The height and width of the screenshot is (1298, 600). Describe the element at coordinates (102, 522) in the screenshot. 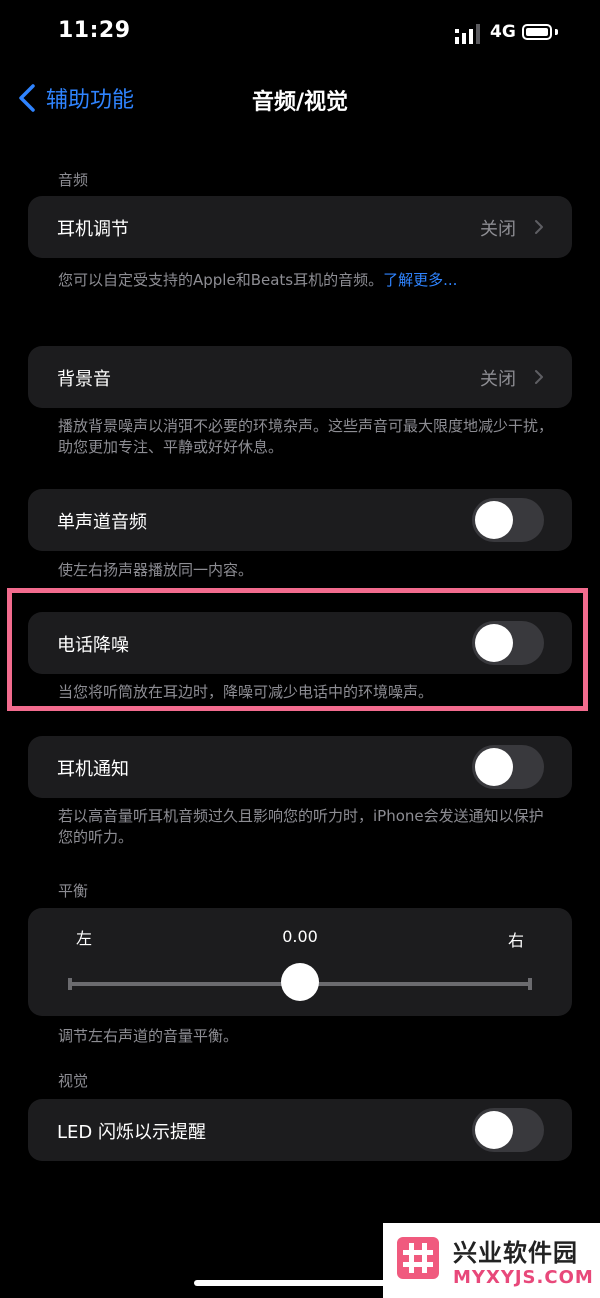

I see `mono-audio-label: 单声道音频` at that location.